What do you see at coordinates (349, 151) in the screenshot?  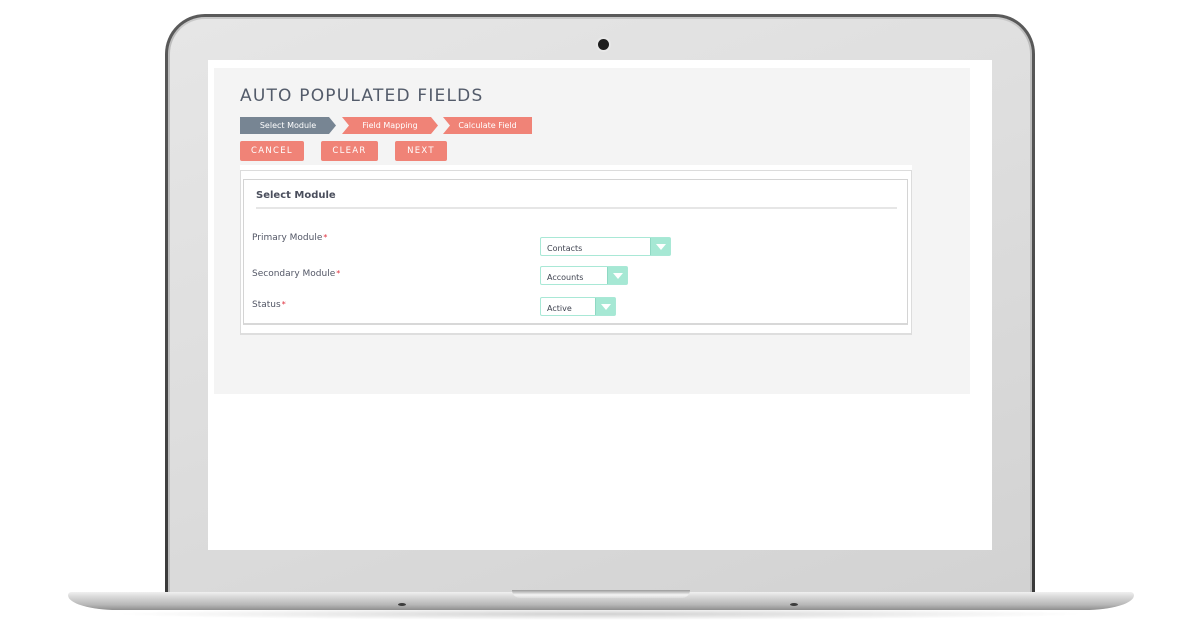 I see `clear-button: CLEAR` at bounding box center [349, 151].